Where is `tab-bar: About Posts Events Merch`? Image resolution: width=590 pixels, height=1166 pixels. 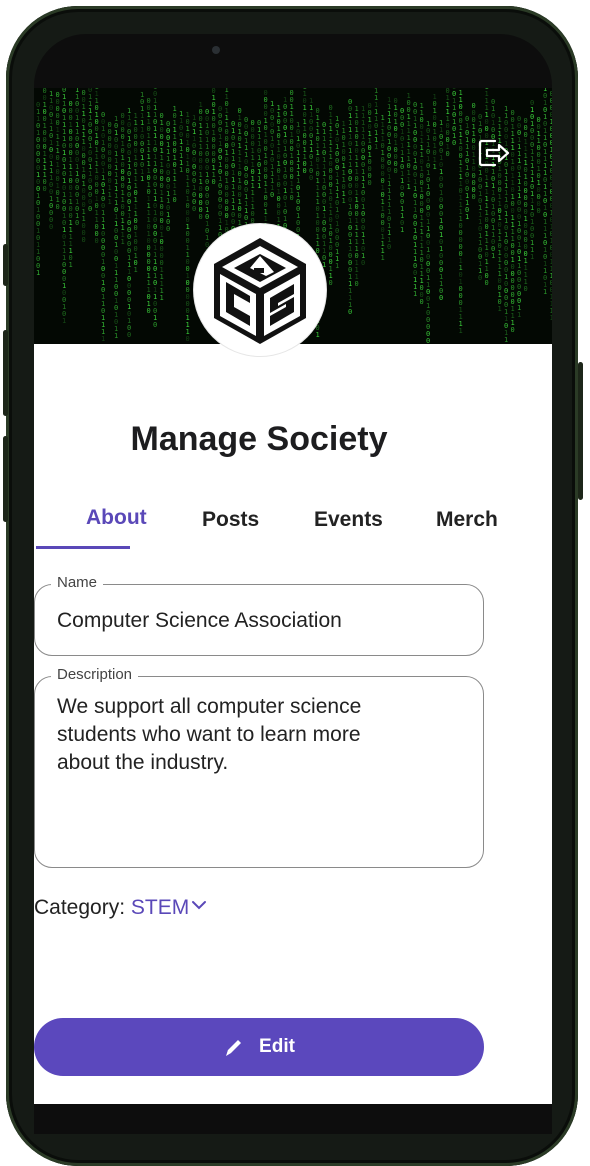
tab-bar: About Posts Events Merch is located at coordinates (259, 524).